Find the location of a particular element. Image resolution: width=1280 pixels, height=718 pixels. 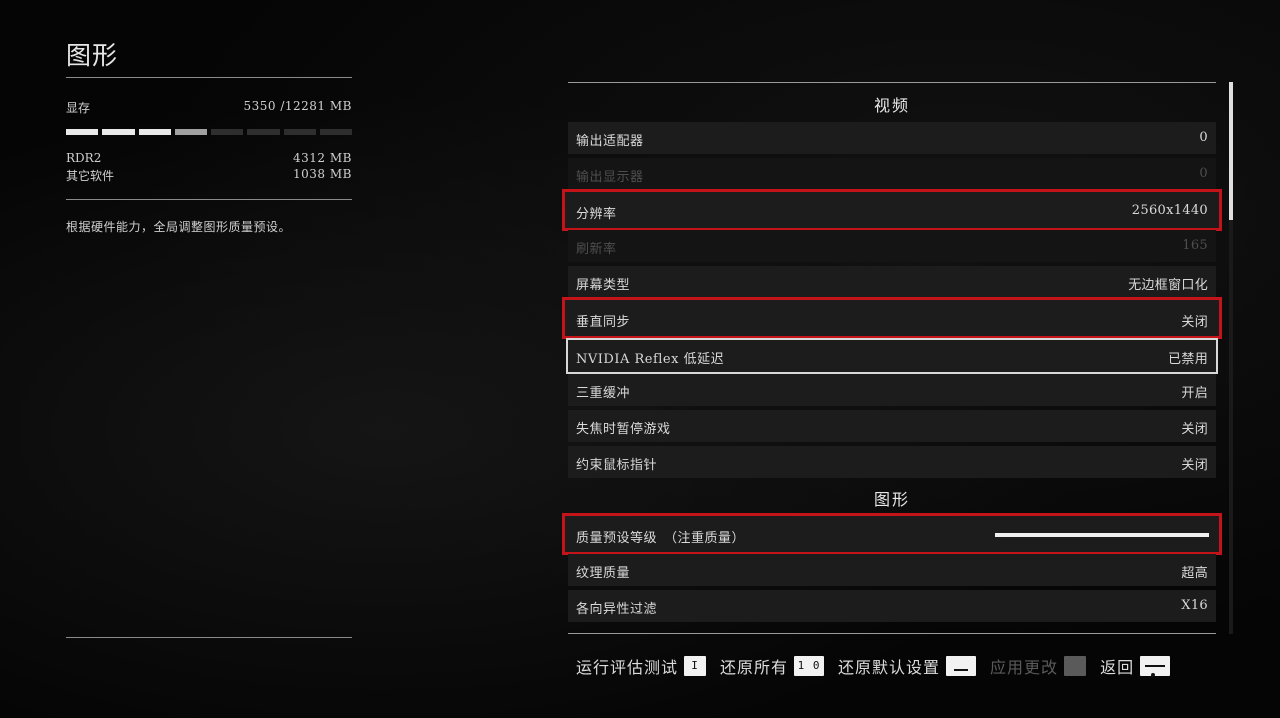

setting-label: 失焦时暂停游戏 is located at coordinates (623, 429).